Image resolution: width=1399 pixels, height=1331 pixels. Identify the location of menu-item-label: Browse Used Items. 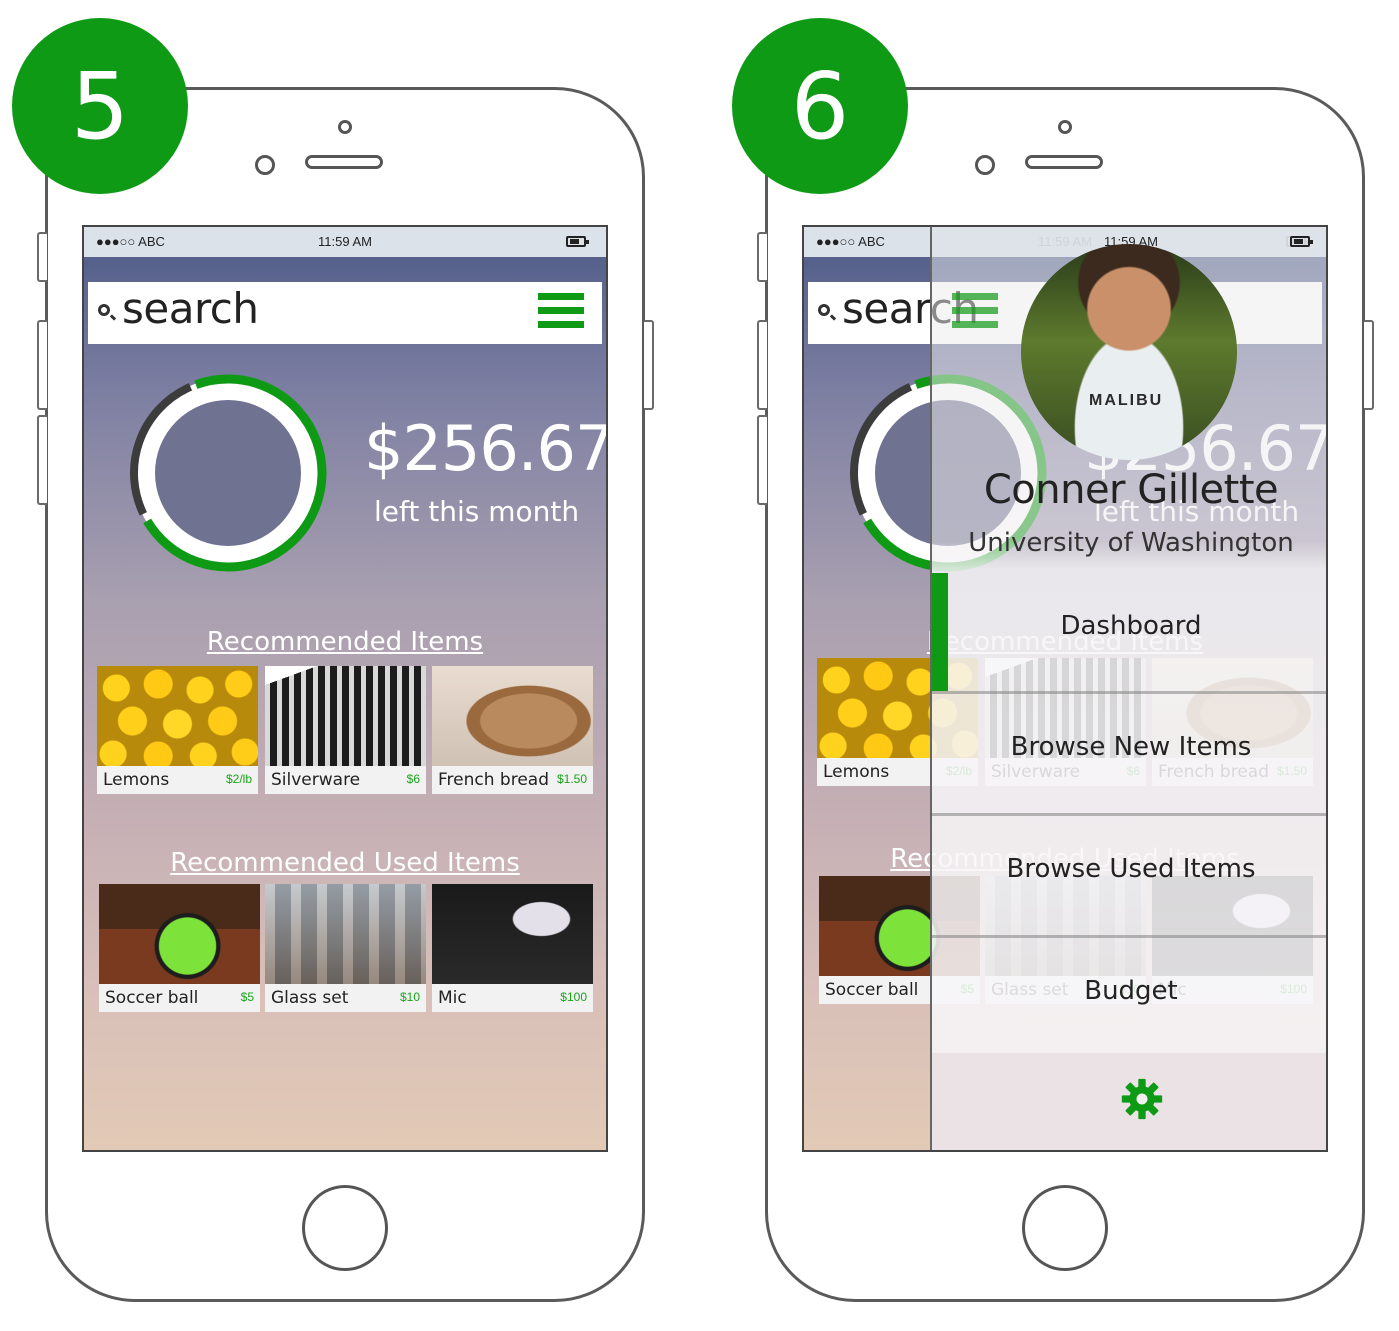
(1131, 869).